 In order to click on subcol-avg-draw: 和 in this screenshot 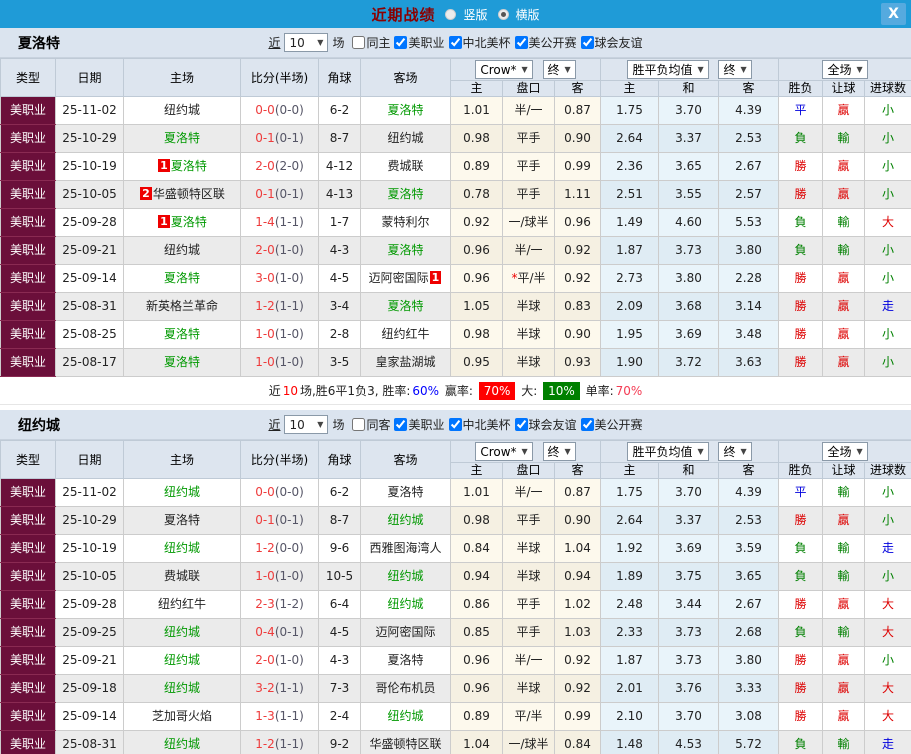, I will do `click(689, 88)`.